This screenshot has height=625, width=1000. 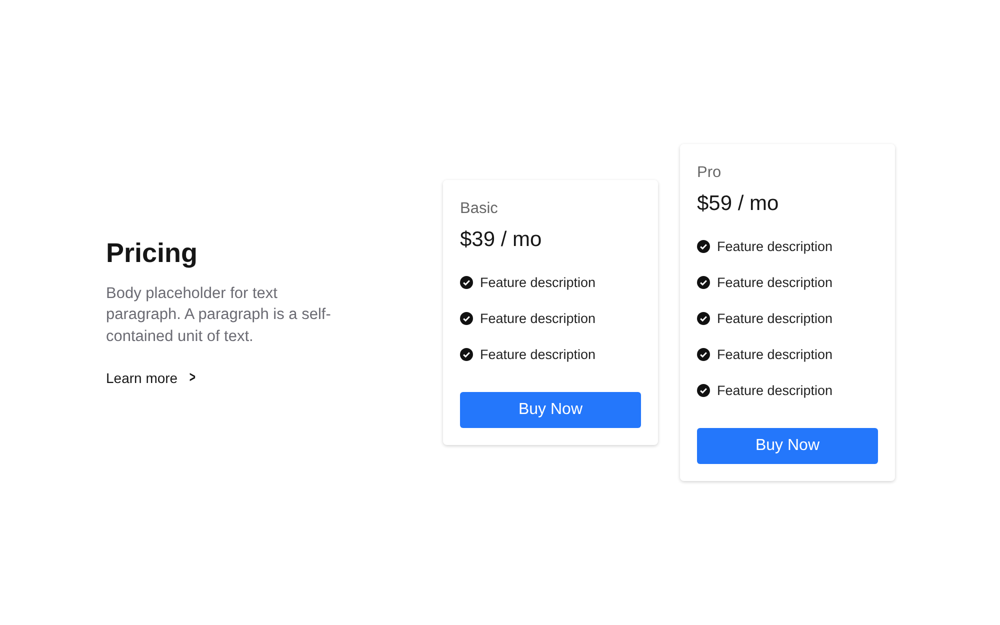 What do you see at coordinates (192, 377) in the screenshot?
I see `chevron-right-icon: >` at bounding box center [192, 377].